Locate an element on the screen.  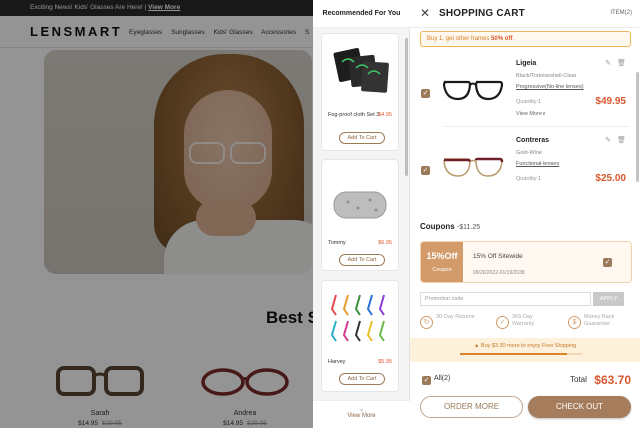
shield-icon: ✓ is located at coordinates (502, 322).